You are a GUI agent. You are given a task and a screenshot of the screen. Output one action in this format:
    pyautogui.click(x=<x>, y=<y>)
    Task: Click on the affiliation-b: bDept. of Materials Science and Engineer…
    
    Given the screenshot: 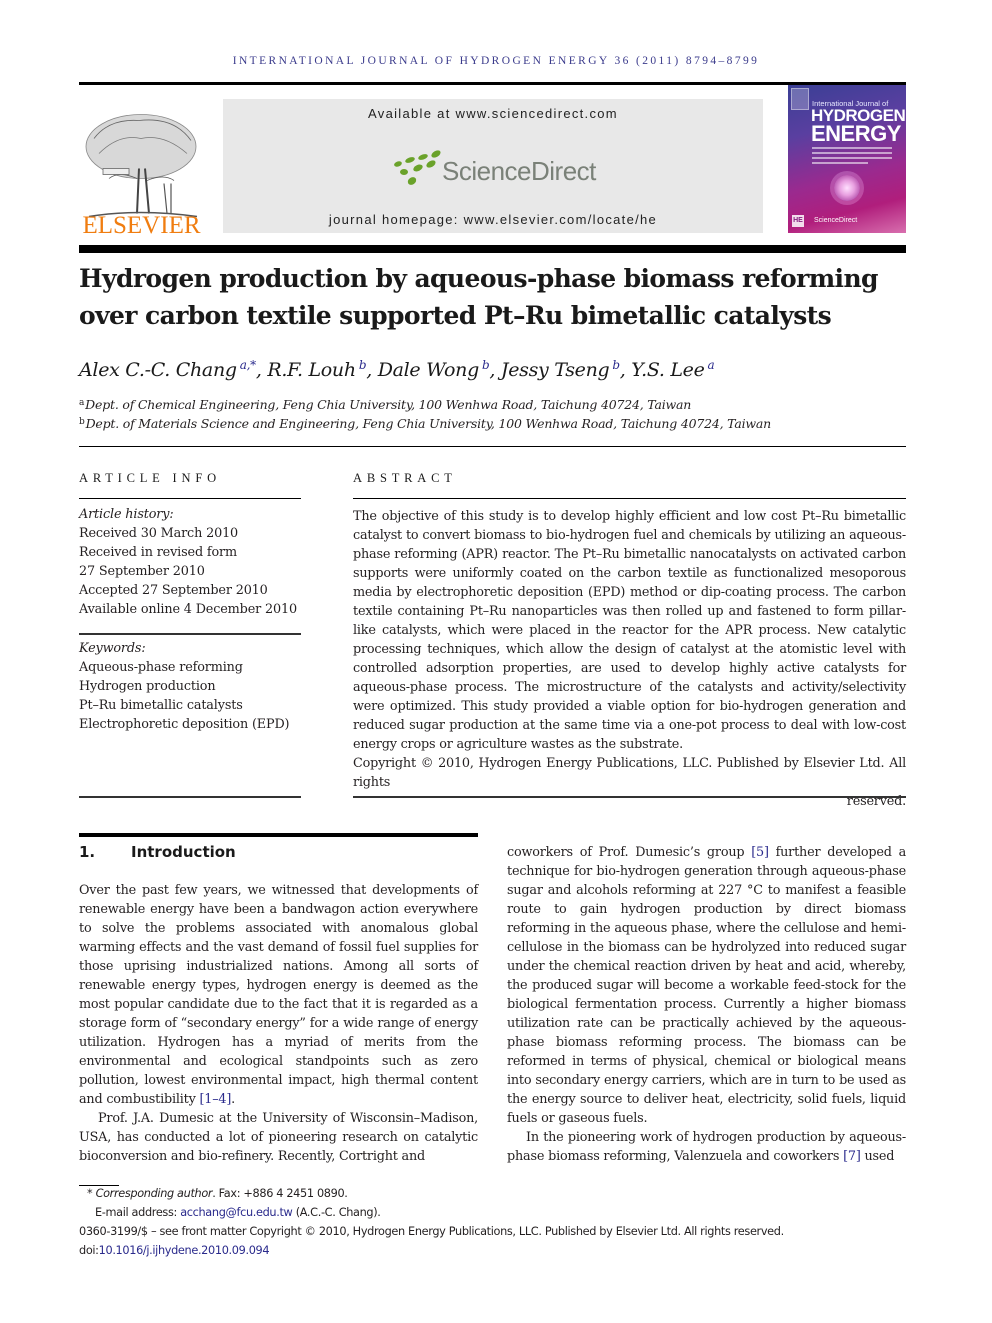 What is the action you would take?
    pyautogui.click(x=425, y=423)
    